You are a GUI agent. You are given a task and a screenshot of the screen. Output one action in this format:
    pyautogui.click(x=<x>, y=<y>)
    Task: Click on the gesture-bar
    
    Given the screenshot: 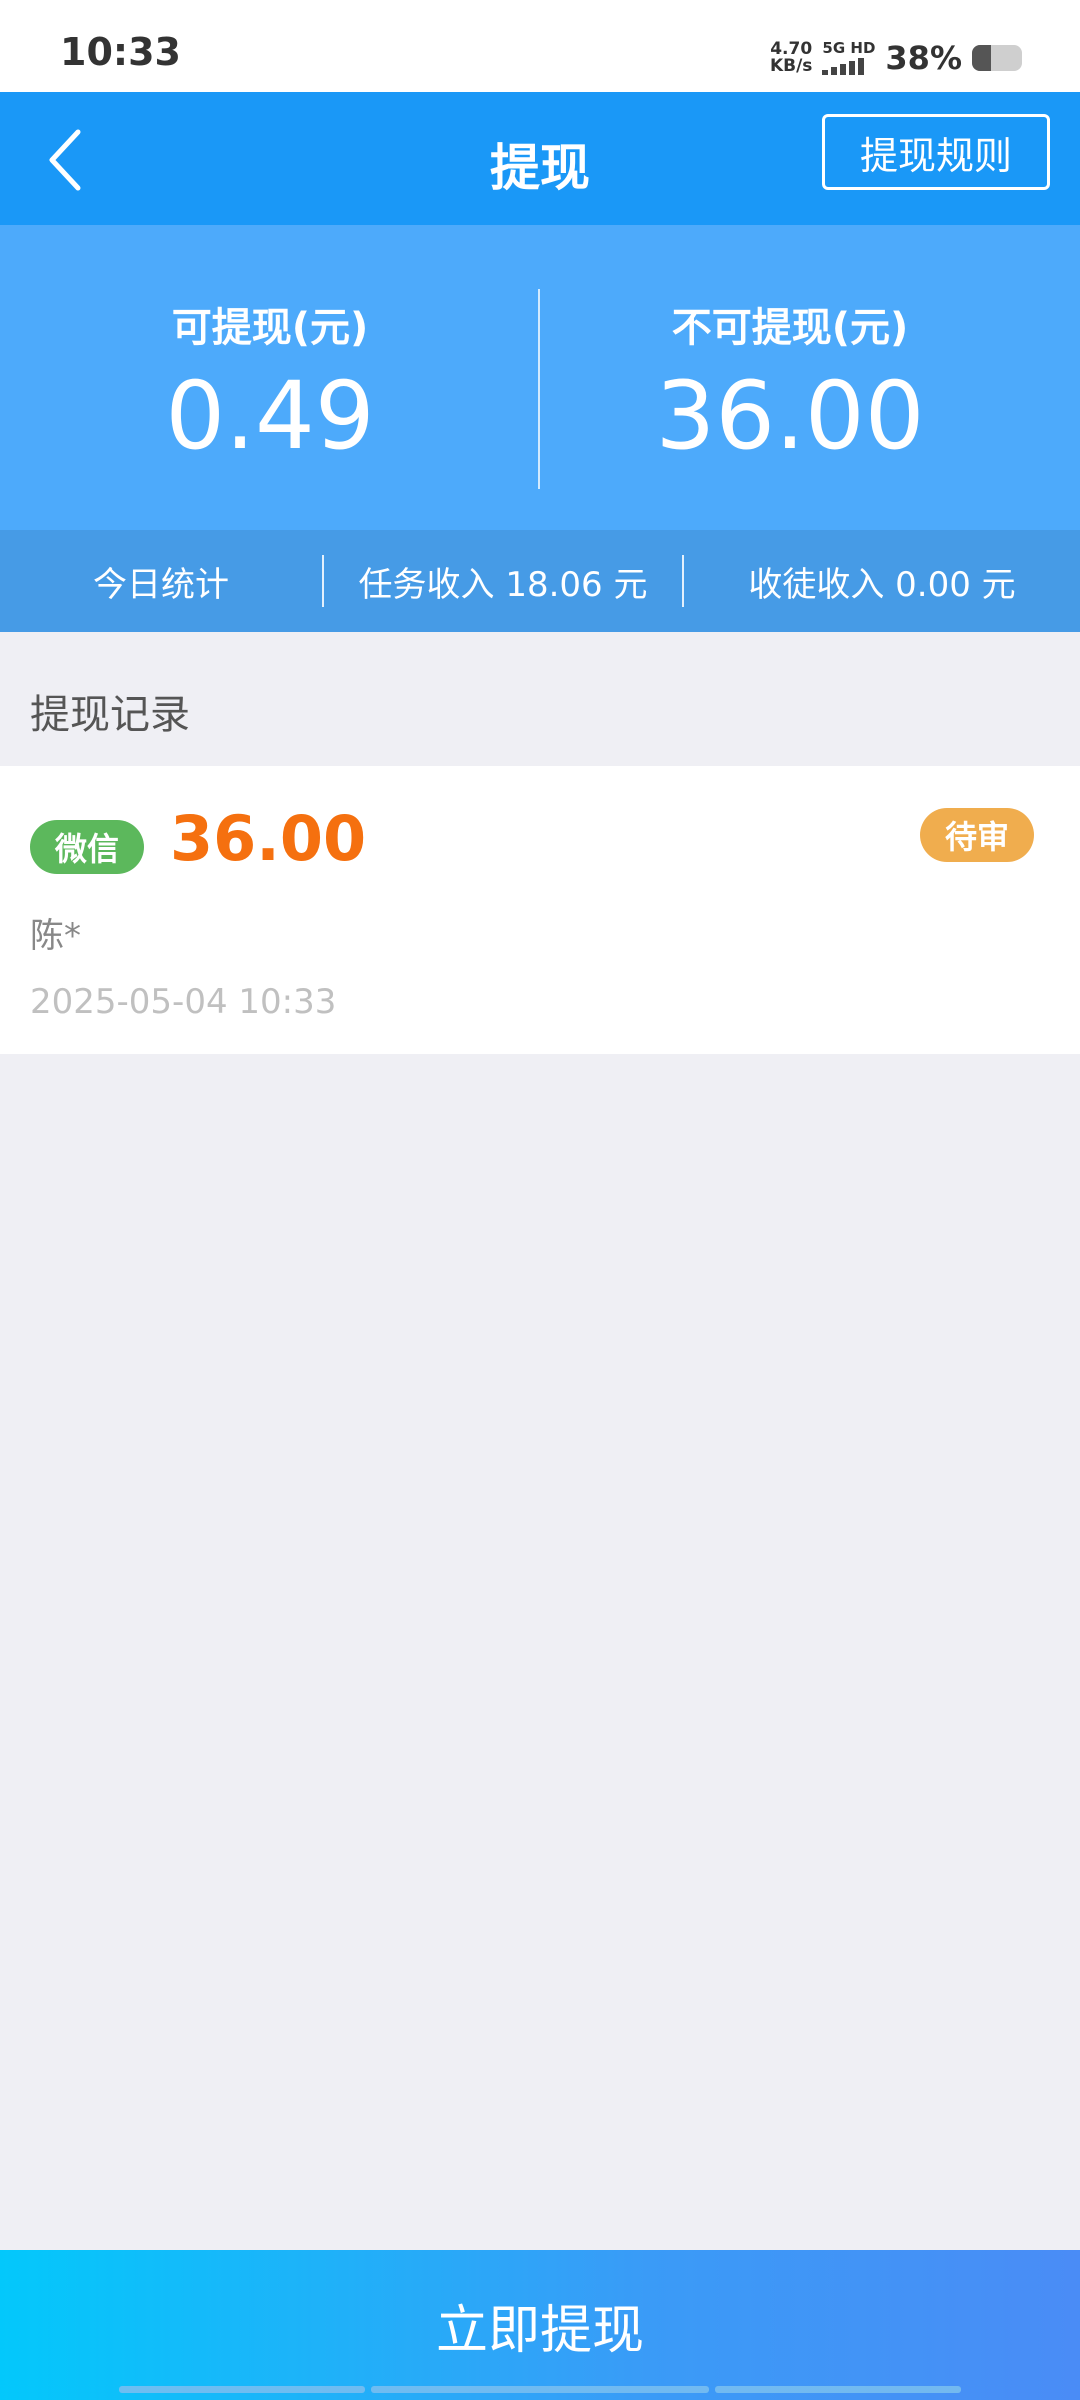 What is the action you would take?
    pyautogui.click(x=540, y=2390)
    